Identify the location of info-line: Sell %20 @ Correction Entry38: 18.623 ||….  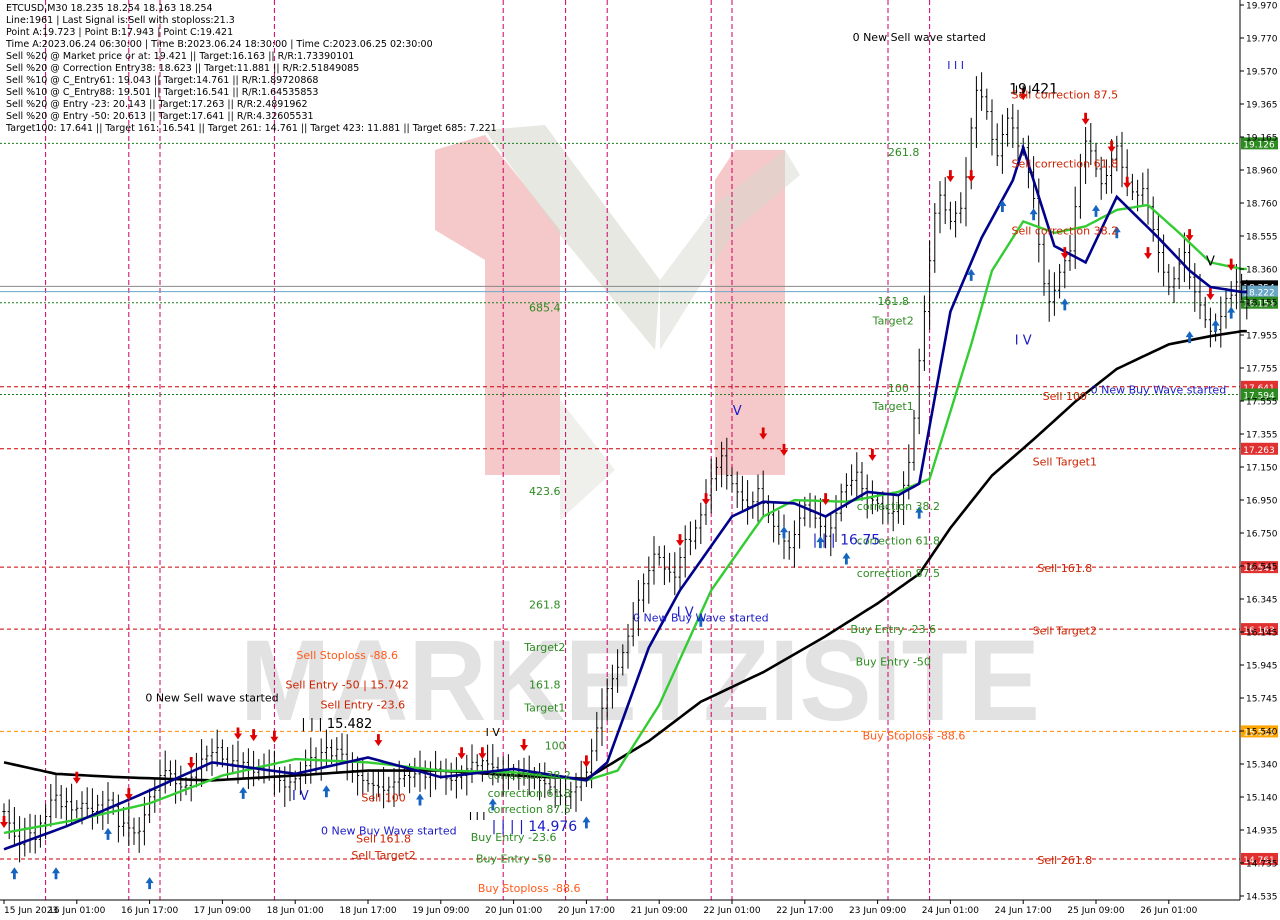
(183, 68).